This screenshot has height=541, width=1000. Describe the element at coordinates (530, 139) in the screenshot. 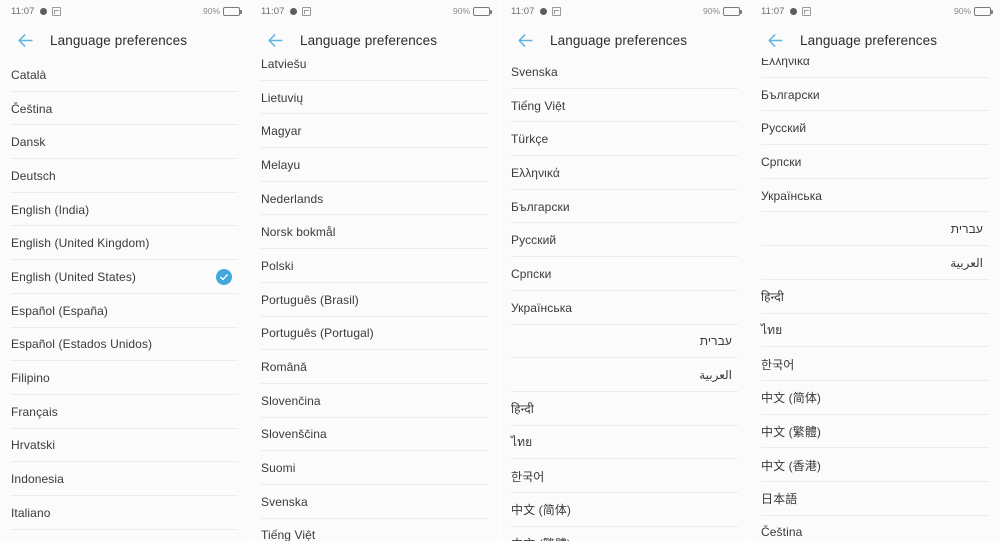

I see `language-list-item-label: Türkçe` at that location.